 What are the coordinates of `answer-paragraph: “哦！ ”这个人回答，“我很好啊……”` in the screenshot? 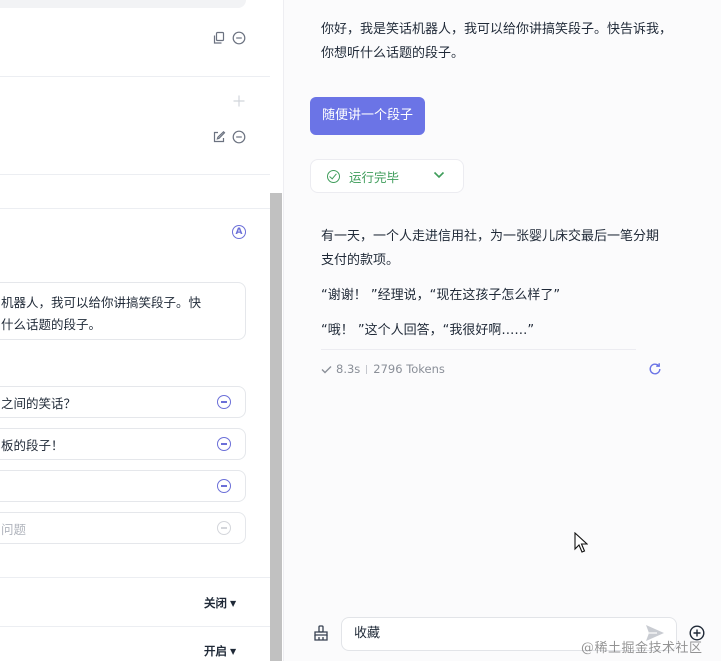 It's located at (428, 330).